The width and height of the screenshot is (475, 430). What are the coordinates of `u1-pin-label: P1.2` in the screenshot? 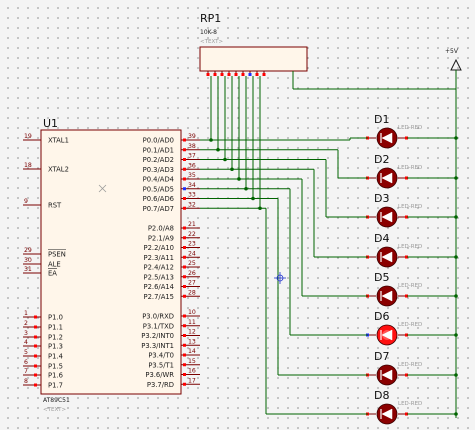 It's located at (55, 338).